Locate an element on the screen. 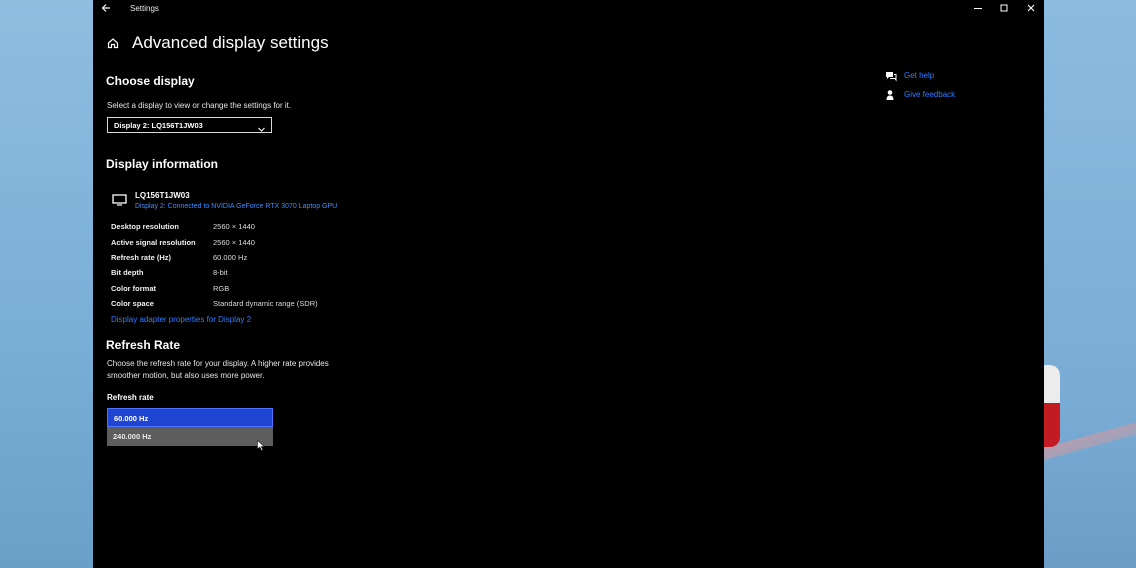  monitor-icon is located at coordinates (119, 199).